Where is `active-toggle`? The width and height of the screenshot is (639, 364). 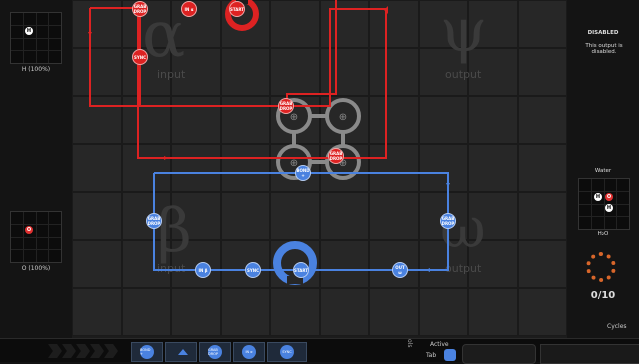 active-toggle is located at coordinates (450, 355).